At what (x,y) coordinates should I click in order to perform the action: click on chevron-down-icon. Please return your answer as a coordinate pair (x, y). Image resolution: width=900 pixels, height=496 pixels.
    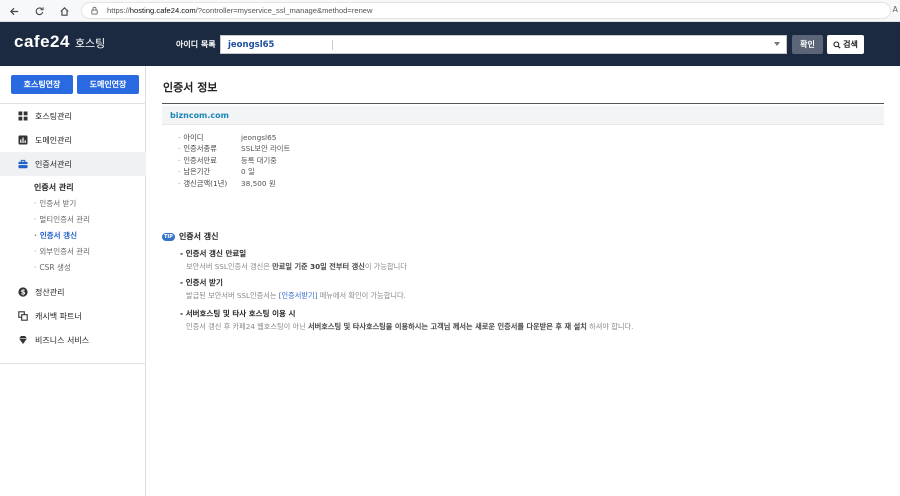
    Looking at the image, I should click on (777, 44).